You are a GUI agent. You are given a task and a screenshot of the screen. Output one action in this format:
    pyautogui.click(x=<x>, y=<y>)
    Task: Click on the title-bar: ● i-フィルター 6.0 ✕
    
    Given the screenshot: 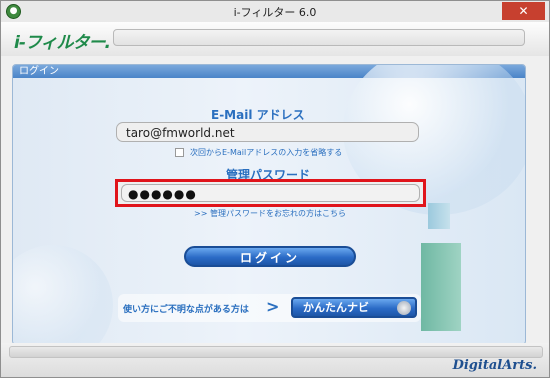 What is the action you would take?
    pyautogui.click(x=275, y=11)
    